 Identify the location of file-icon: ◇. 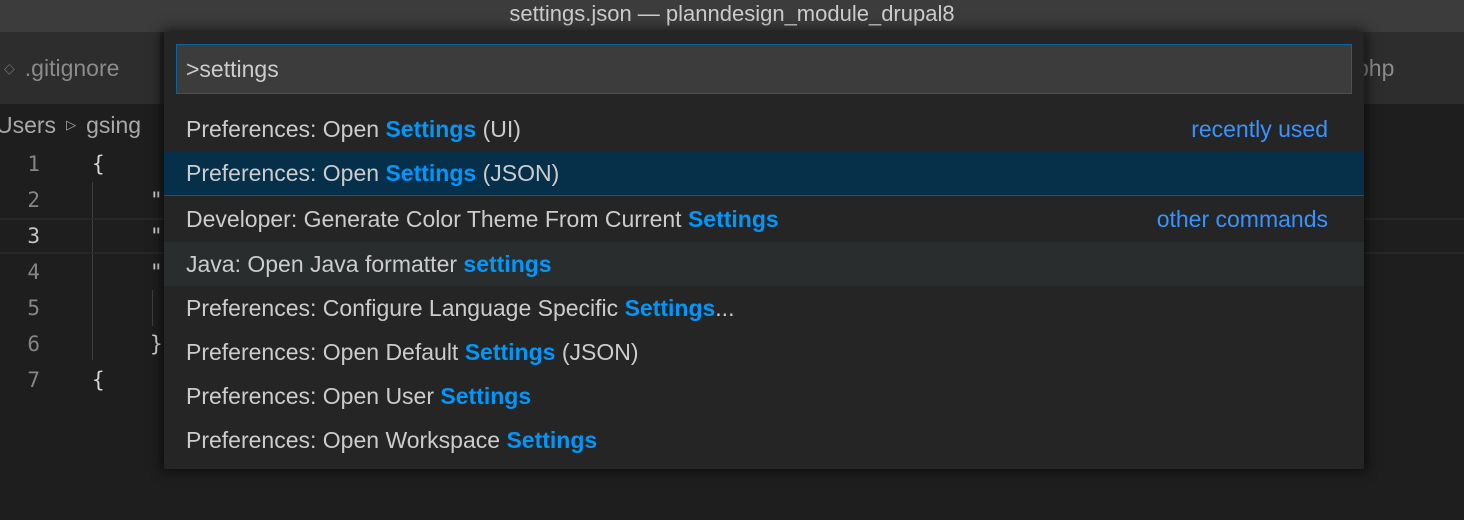
(9, 67).